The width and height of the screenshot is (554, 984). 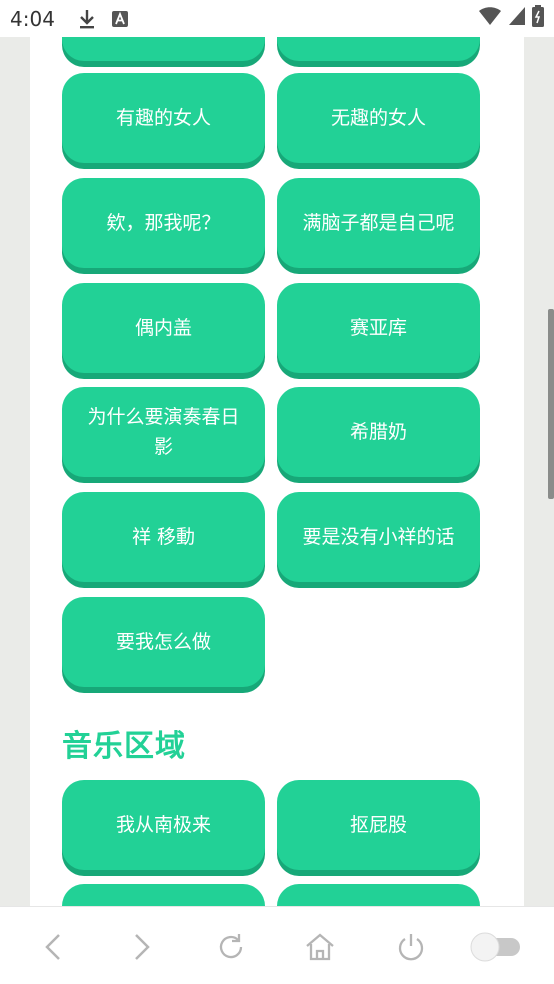 I want to click on music-button: 我从南极来, so click(x=163, y=825).